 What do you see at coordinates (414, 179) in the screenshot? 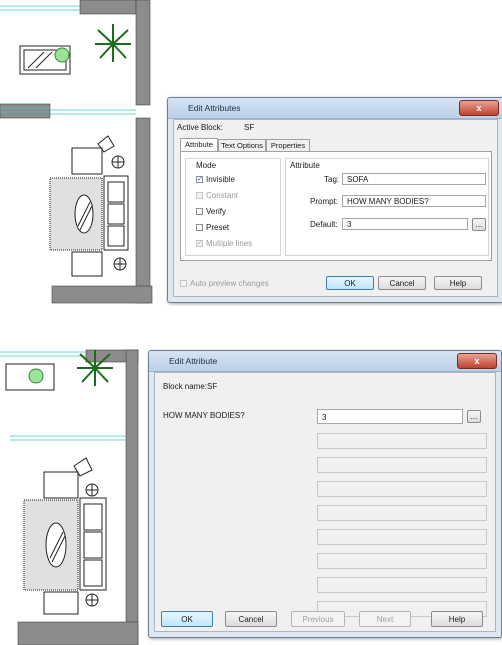
I see `tag-input: SOFA` at bounding box center [414, 179].